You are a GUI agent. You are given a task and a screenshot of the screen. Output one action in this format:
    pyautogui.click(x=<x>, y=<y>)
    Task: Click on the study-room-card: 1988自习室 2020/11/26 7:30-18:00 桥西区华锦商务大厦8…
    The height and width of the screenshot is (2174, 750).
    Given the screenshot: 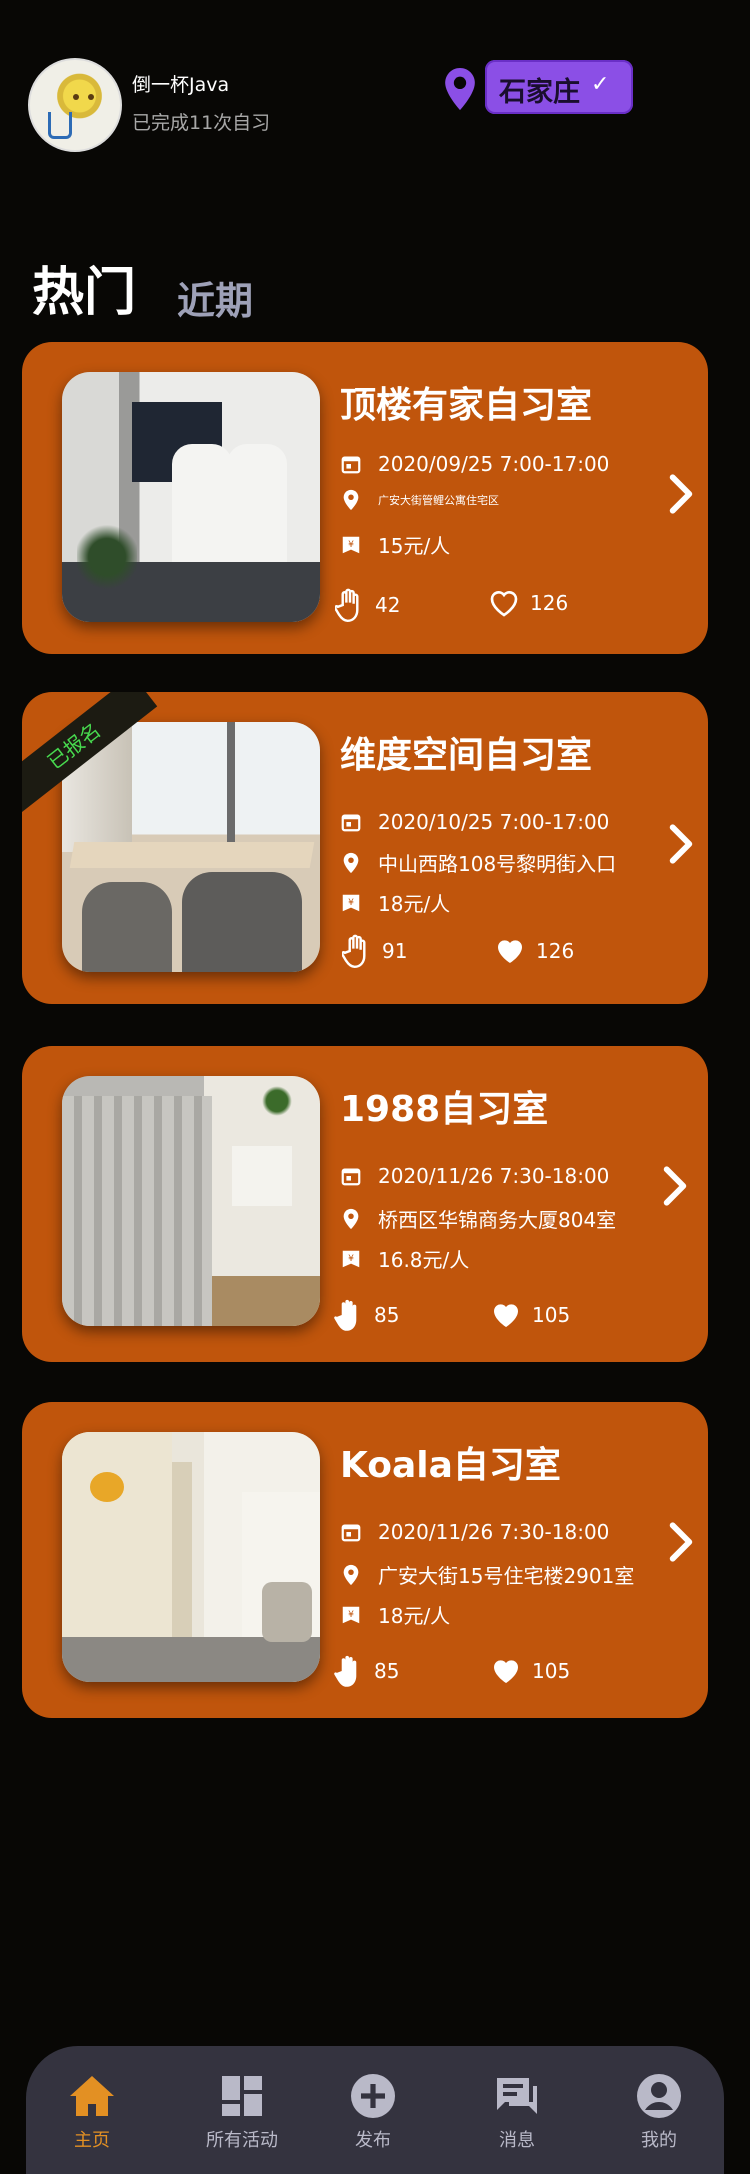 What is the action you would take?
    pyautogui.click(x=365, y=1204)
    